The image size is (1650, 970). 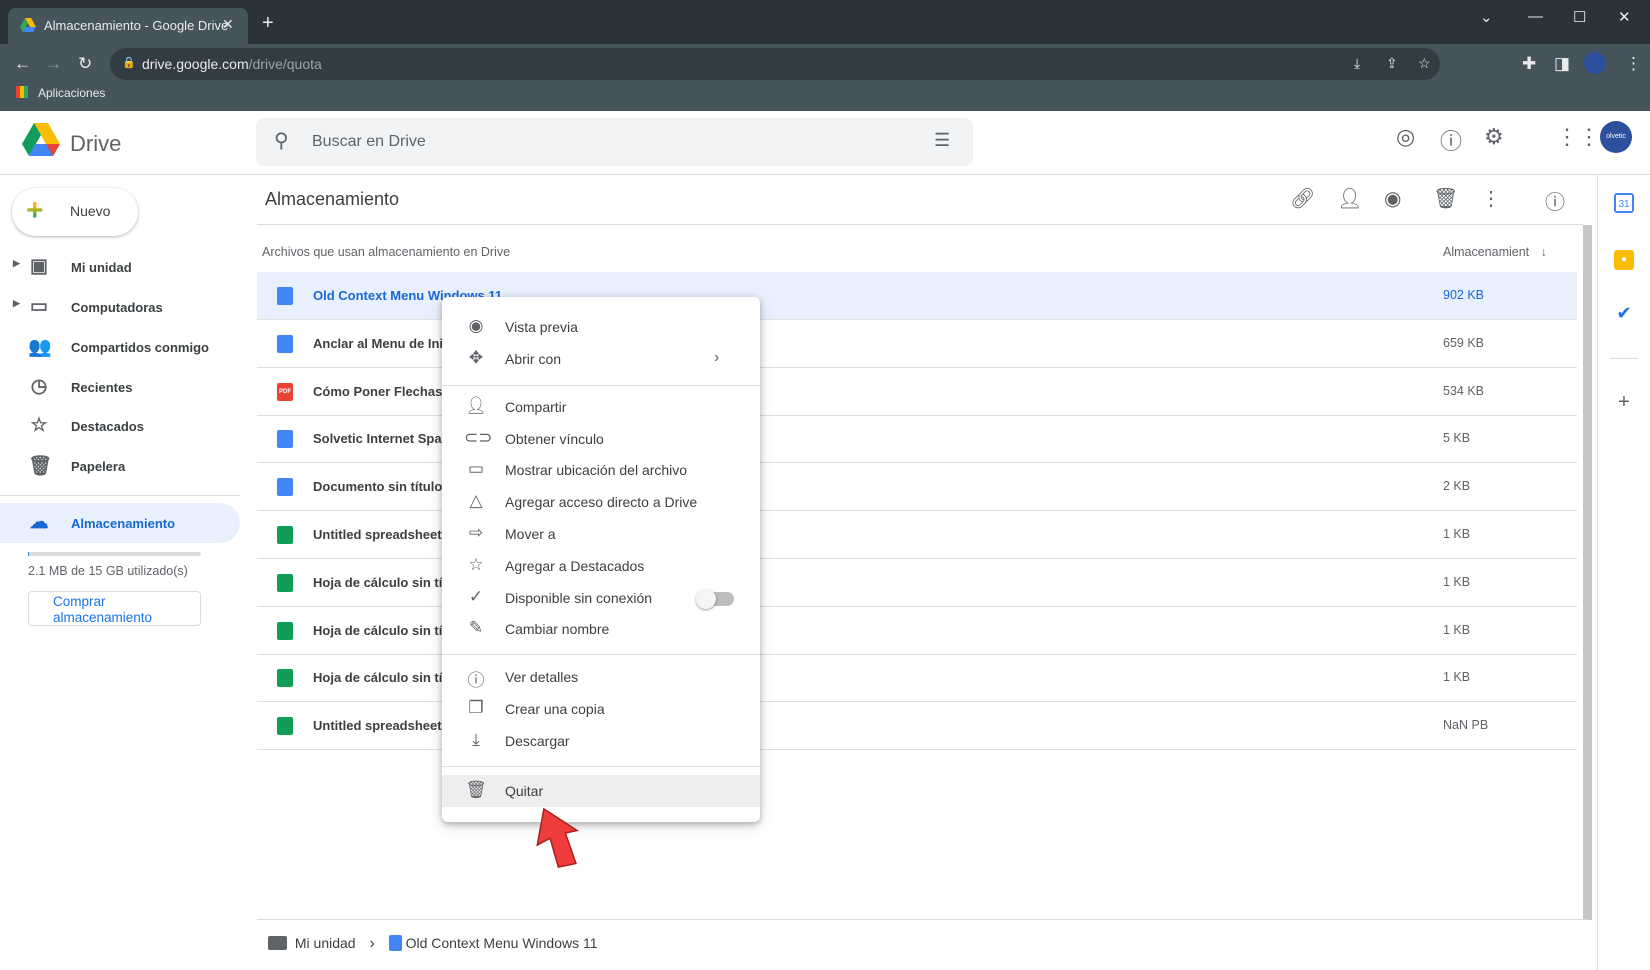 What do you see at coordinates (120, 466) in the screenshot?
I see `sidebar-item-papelera: 🗑 Papelera` at bounding box center [120, 466].